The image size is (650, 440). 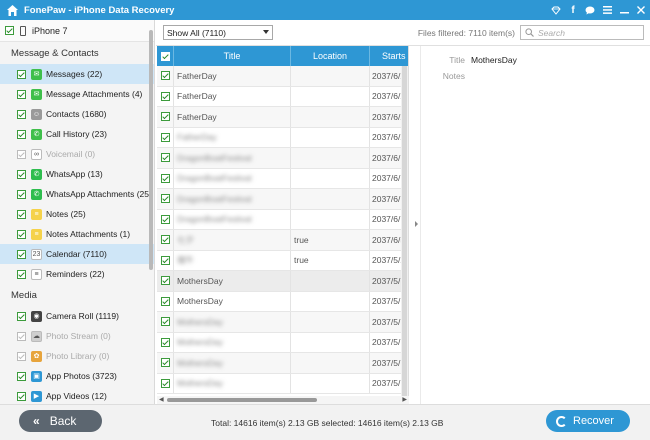 What do you see at coordinates (161, 399) in the screenshot?
I see `scroll-left-icon: ◀` at bounding box center [161, 399].